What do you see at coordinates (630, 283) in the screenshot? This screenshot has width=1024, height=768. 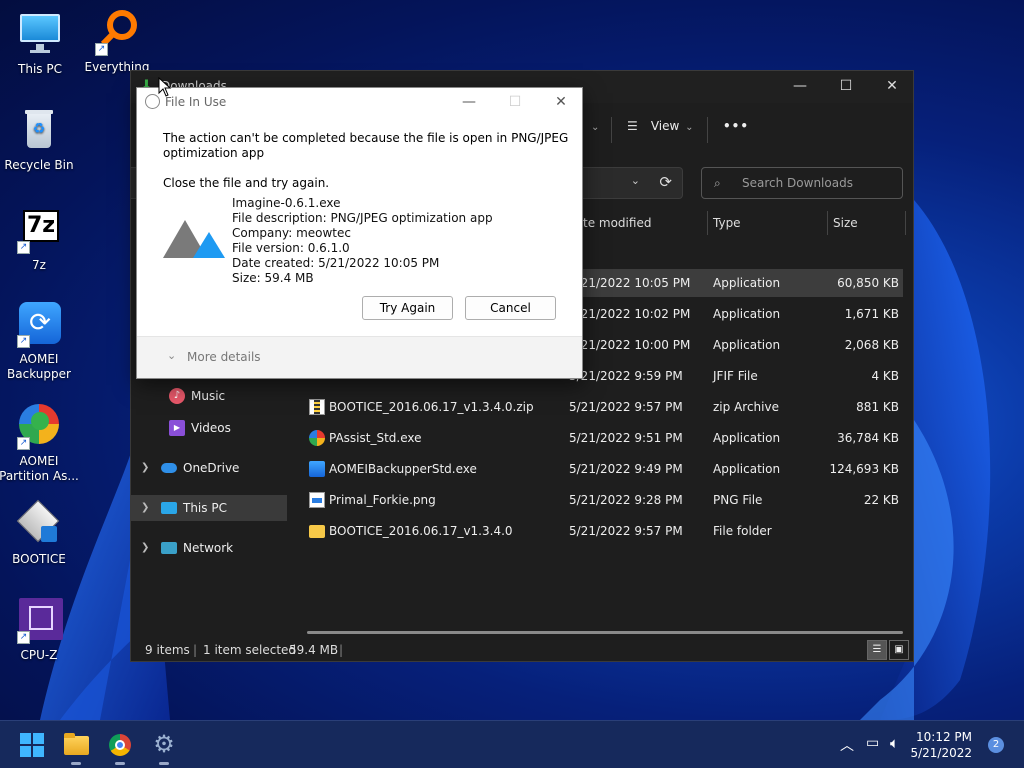 I see `file-date: 5/21/2022 10:05 PM` at bounding box center [630, 283].